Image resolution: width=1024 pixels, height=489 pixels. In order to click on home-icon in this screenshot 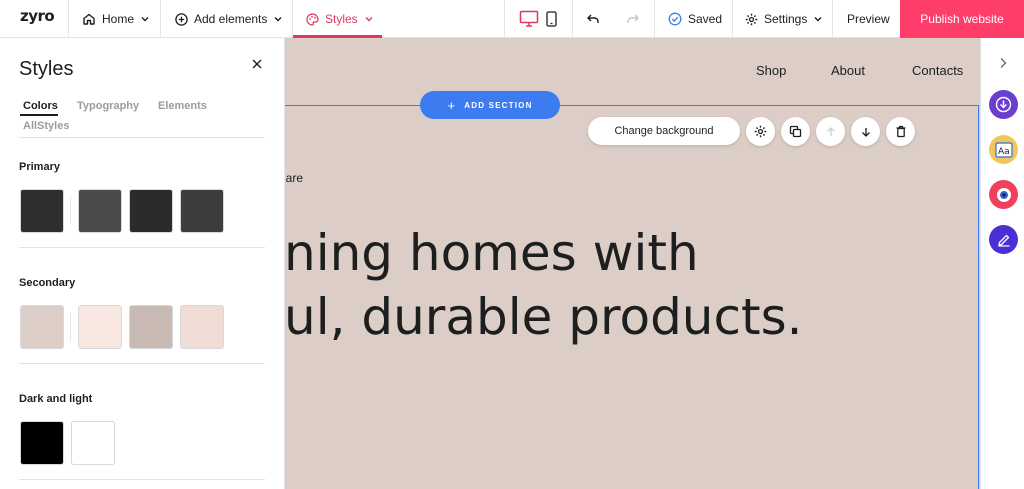, I will do `click(89, 19)`.